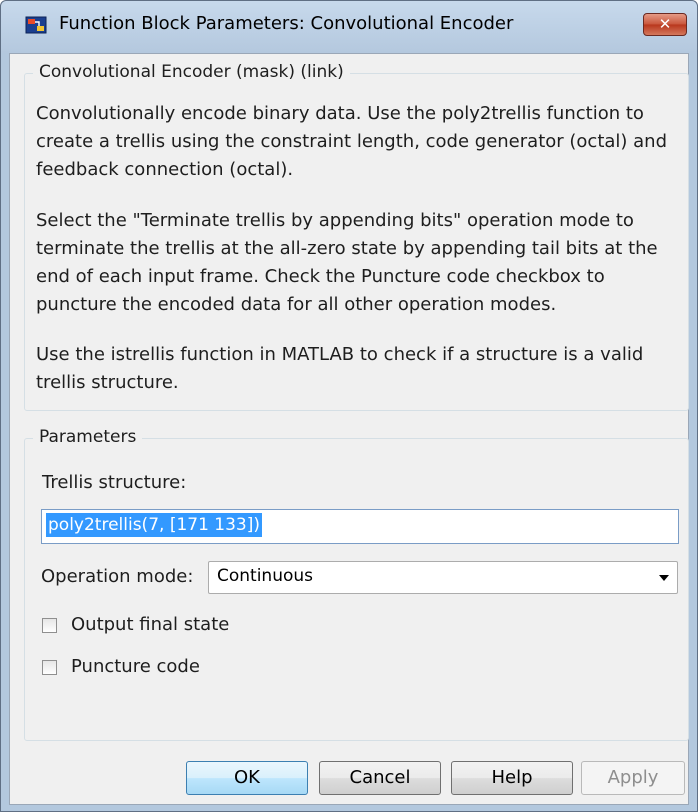 The image size is (698, 812). What do you see at coordinates (117, 576) in the screenshot?
I see `operation-mode-label: Operation mode:` at bounding box center [117, 576].